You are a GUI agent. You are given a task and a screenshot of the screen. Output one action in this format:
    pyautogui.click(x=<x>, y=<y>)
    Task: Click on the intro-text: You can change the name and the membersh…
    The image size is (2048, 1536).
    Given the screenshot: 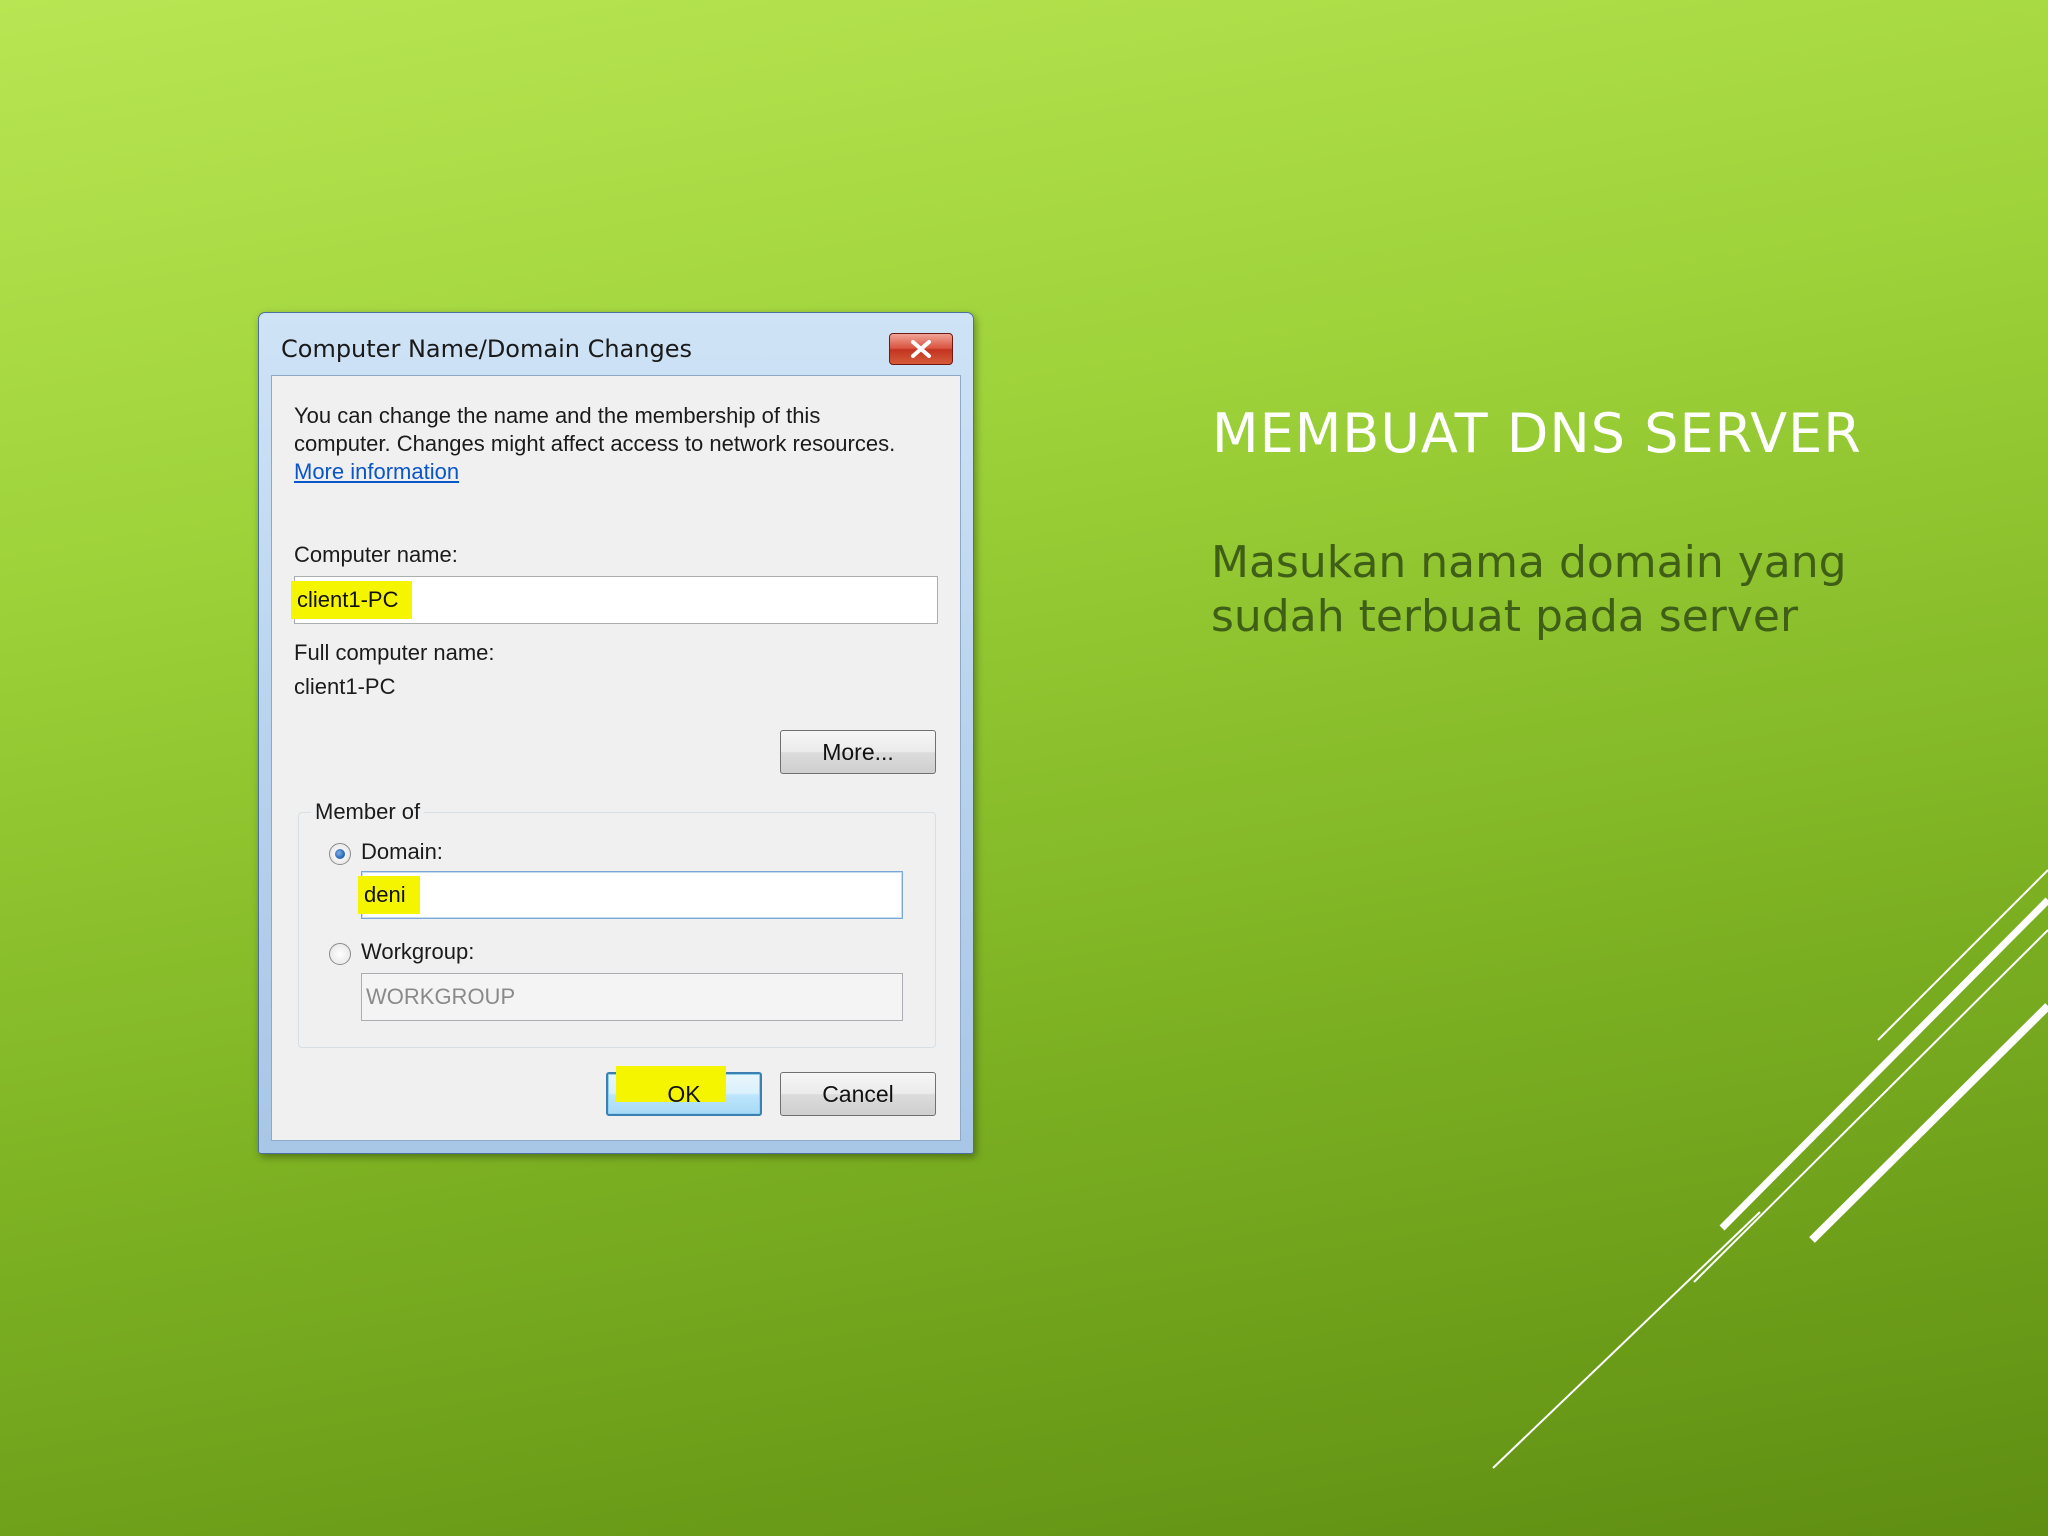 What is the action you would take?
    pyautogui.click(x=624, y=444)
    